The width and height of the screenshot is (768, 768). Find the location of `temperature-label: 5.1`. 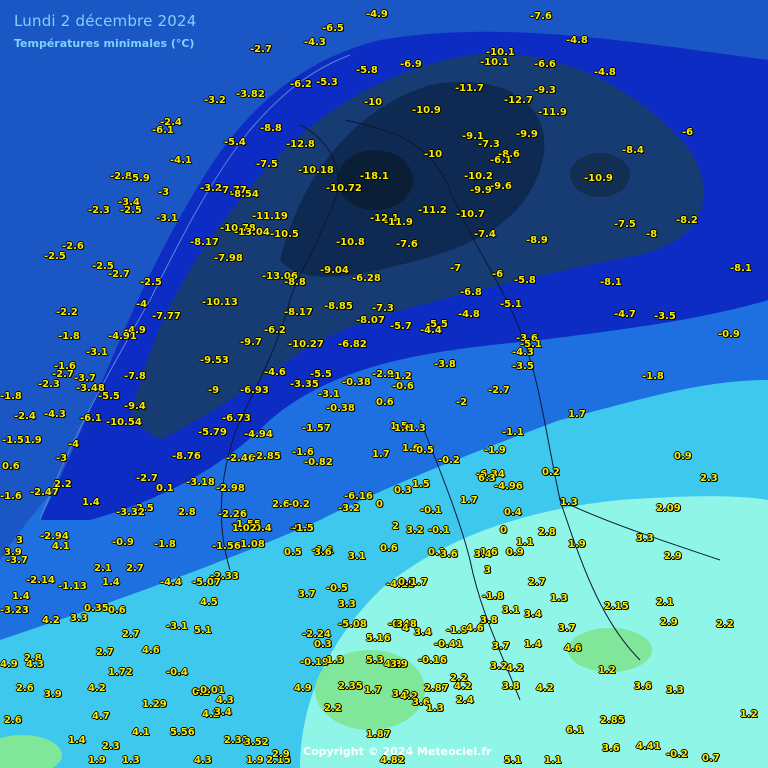

temperature-label: 5.1 is located at coordinates (203, 630).